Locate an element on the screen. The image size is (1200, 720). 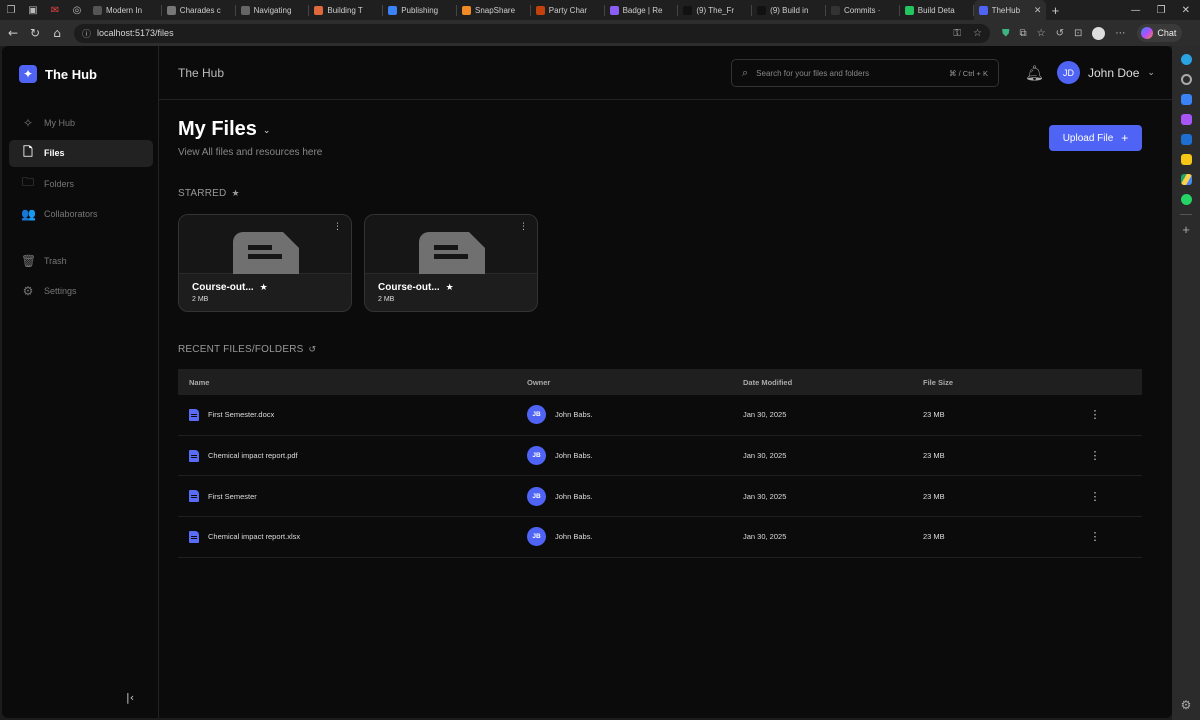
title-dropdown: My Files ⌄ is located at coordinates (250, 129).